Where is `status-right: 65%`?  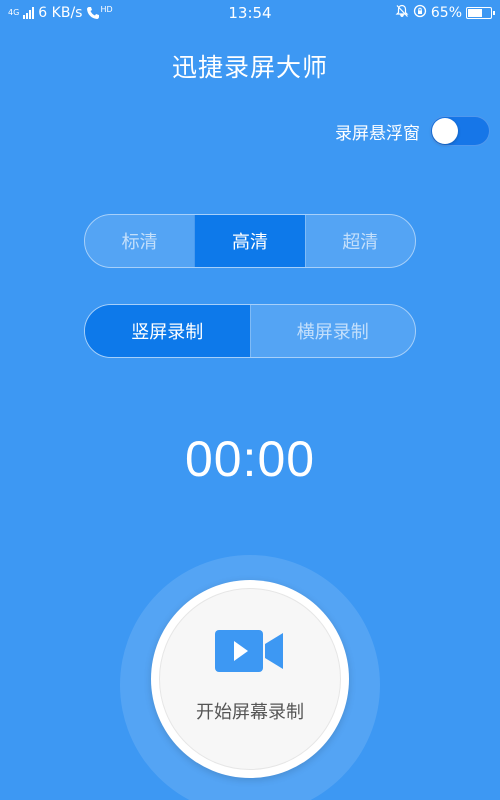 status-right: 65% is located at coordinates (445, 13).